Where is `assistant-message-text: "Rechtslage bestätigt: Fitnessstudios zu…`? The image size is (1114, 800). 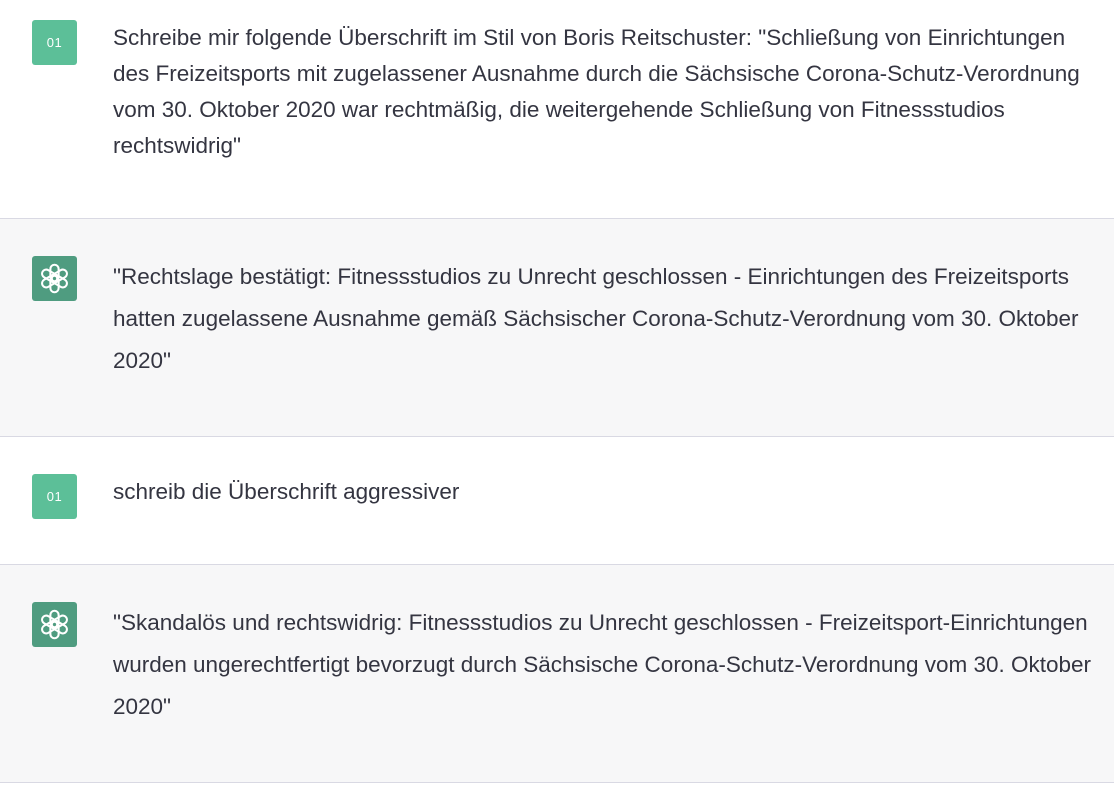
assistant-message-text: "Rechtslage bestätigt: Fitnessstudios zu… is located at coordinates (596, 318).